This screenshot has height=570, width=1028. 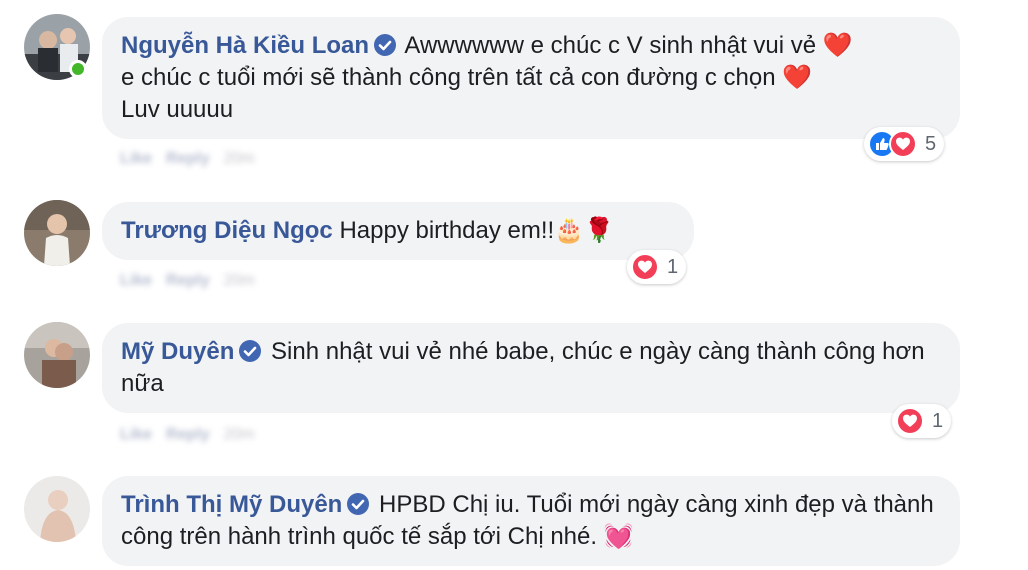 I want to click on comment-author: Mỹ Duyên, so click(x=177, y=351).